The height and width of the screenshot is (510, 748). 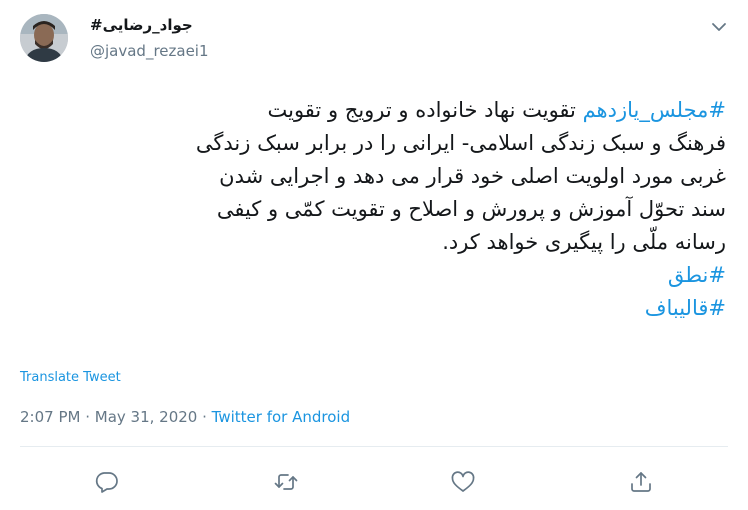 What do you see at coordinates (584, 242) in the screenshot?
I see `tweet-text-segment: رسانه ملّی را پیگیری خواهد کرد.` at bounding box center [584, 242].